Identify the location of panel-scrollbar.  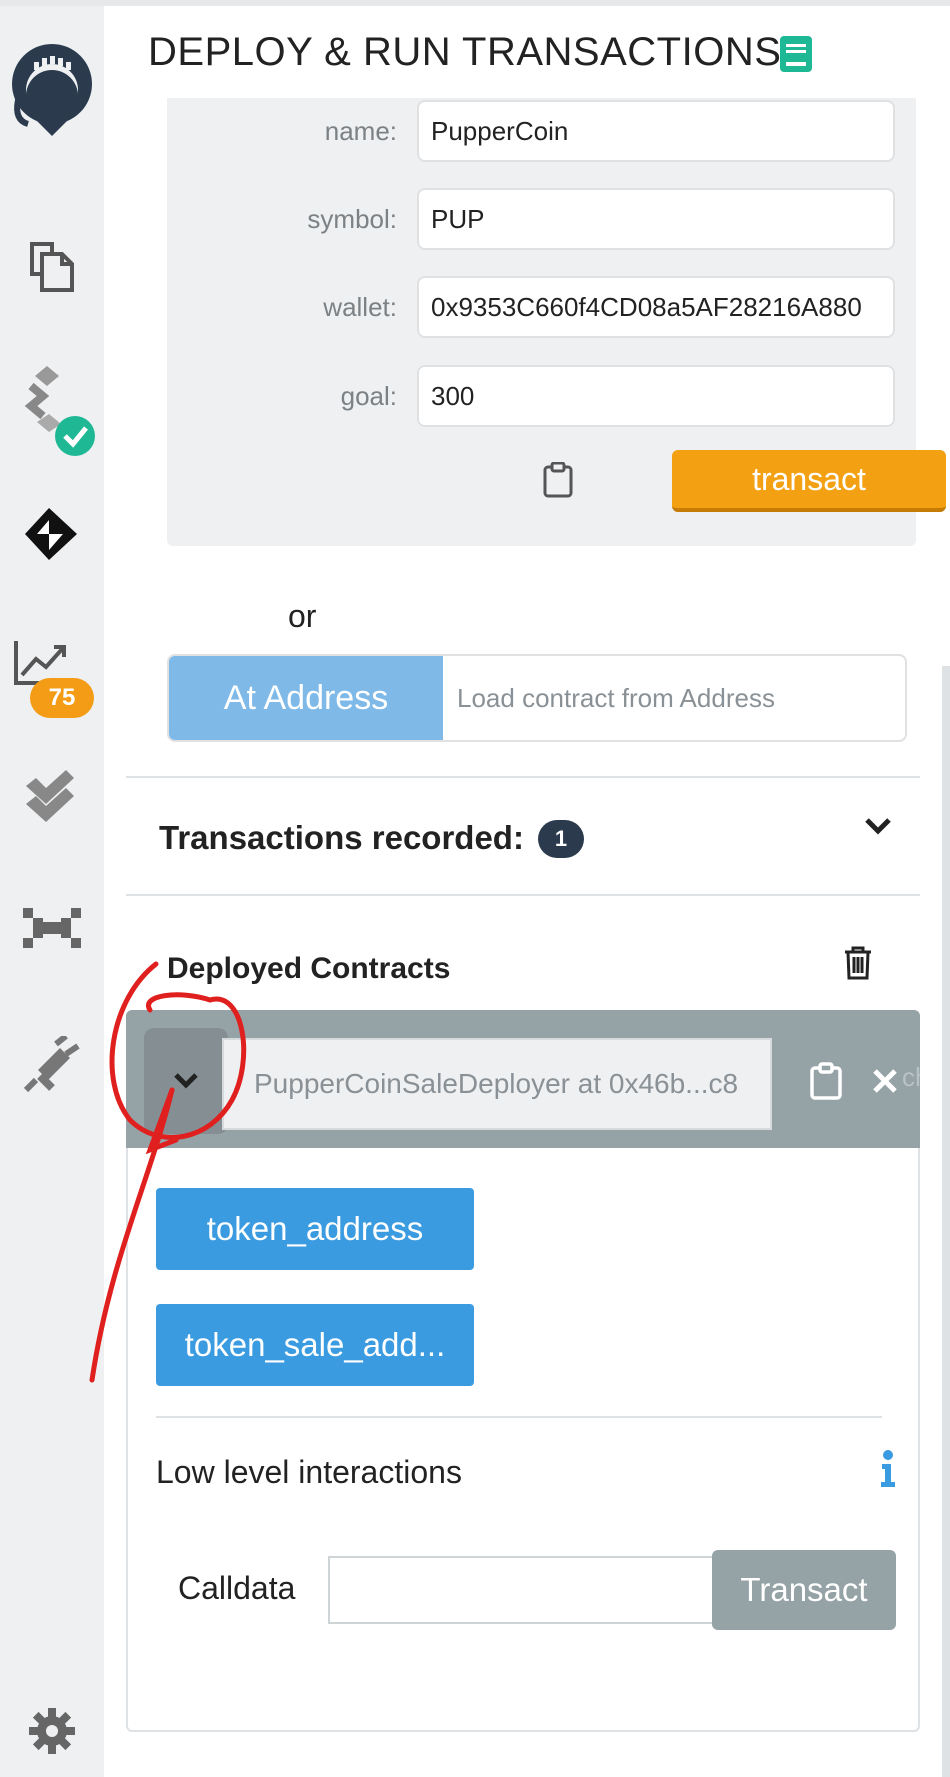
(946, 1221).